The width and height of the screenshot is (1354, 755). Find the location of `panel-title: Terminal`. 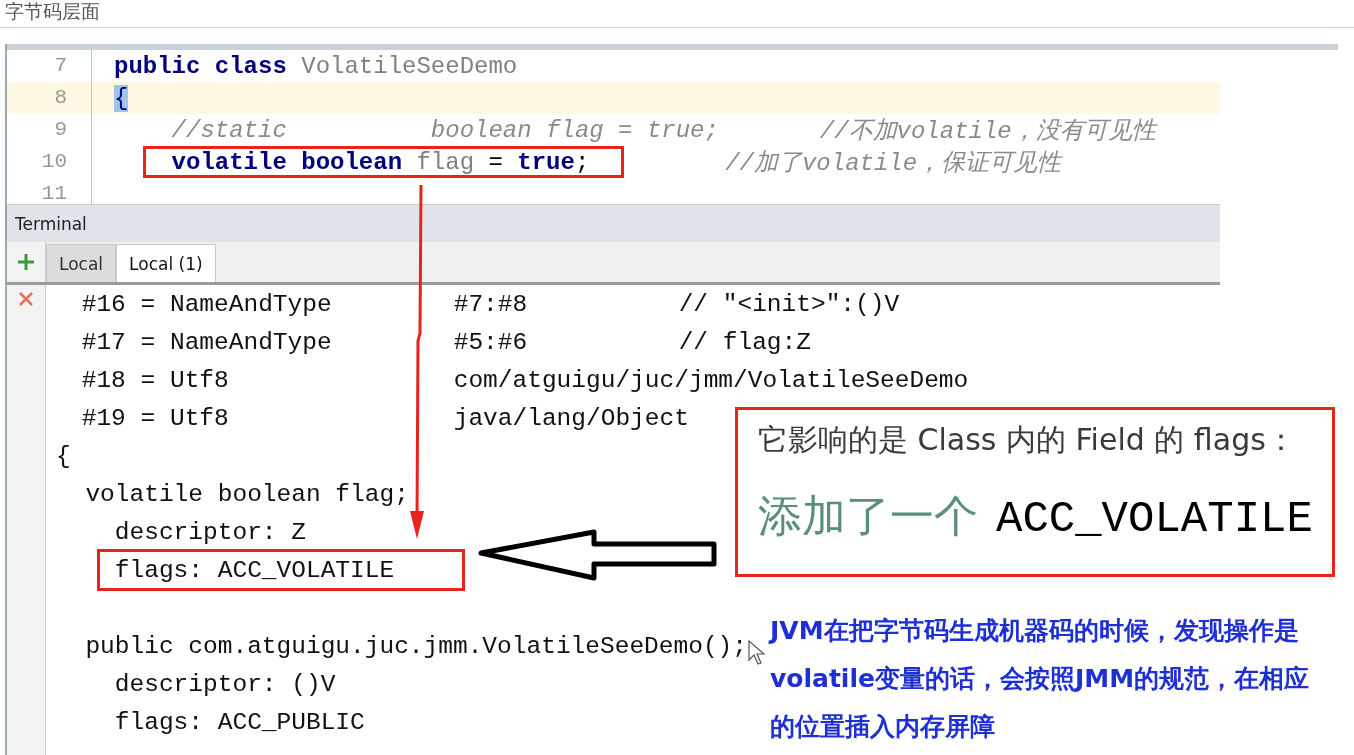

panel-title: Terminal is located at coordinates (51, 223).